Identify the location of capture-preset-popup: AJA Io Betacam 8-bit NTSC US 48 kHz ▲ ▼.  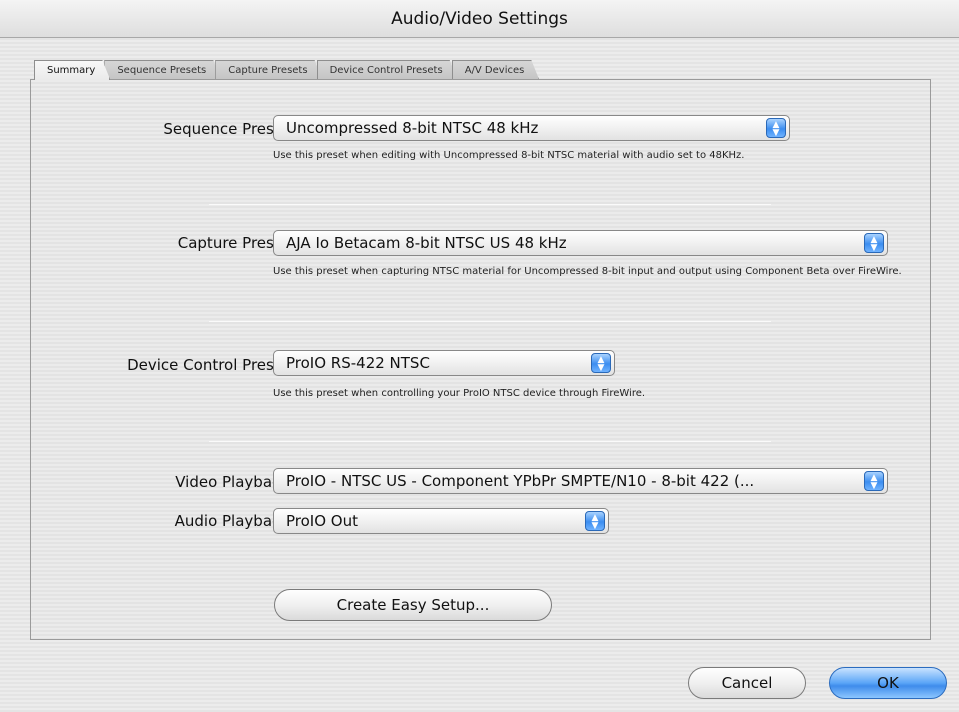
(580, 243).